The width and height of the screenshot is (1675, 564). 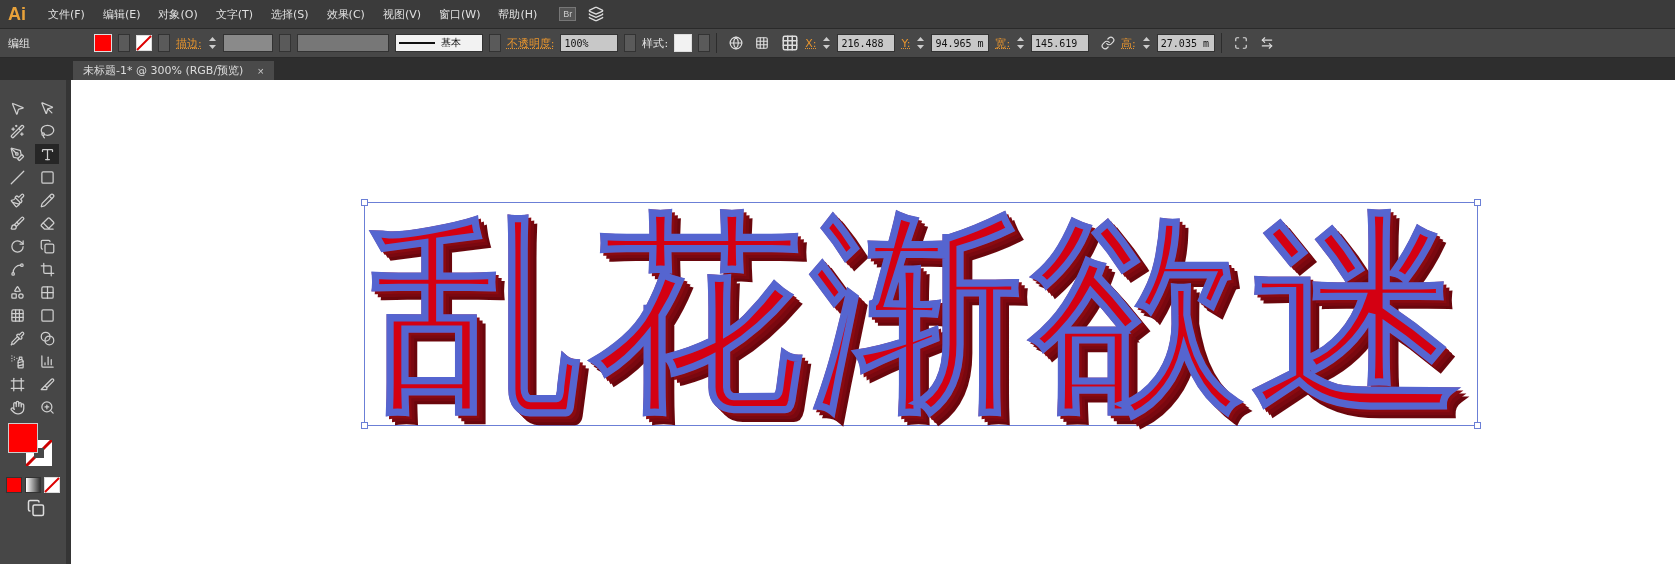 What do you see at coordinates (1060, 43) in the screenshot?
I see `dimension-field: 145.619` at bounding box center [1060, 43].